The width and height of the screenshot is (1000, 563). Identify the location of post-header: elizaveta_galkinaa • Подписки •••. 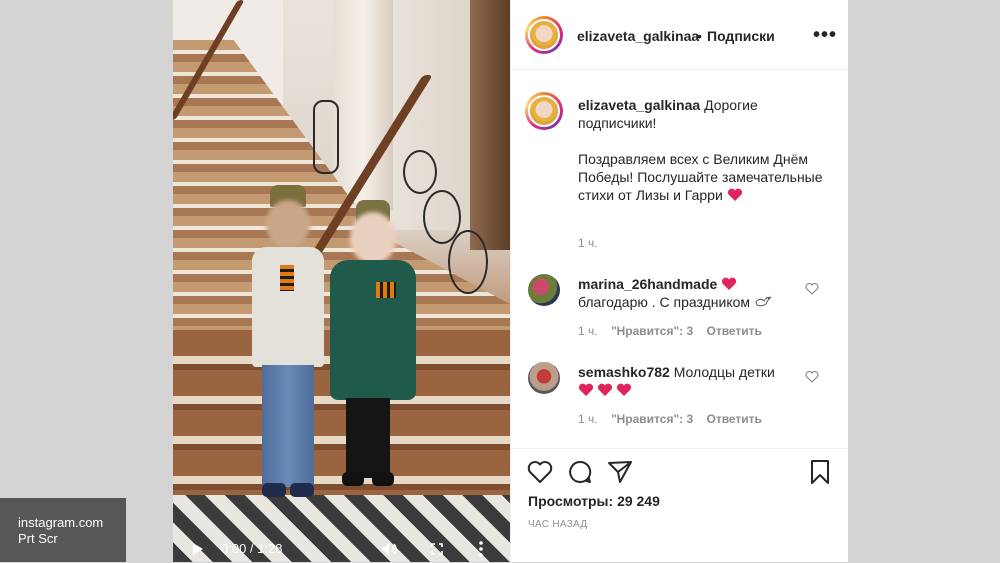
(679, 35).